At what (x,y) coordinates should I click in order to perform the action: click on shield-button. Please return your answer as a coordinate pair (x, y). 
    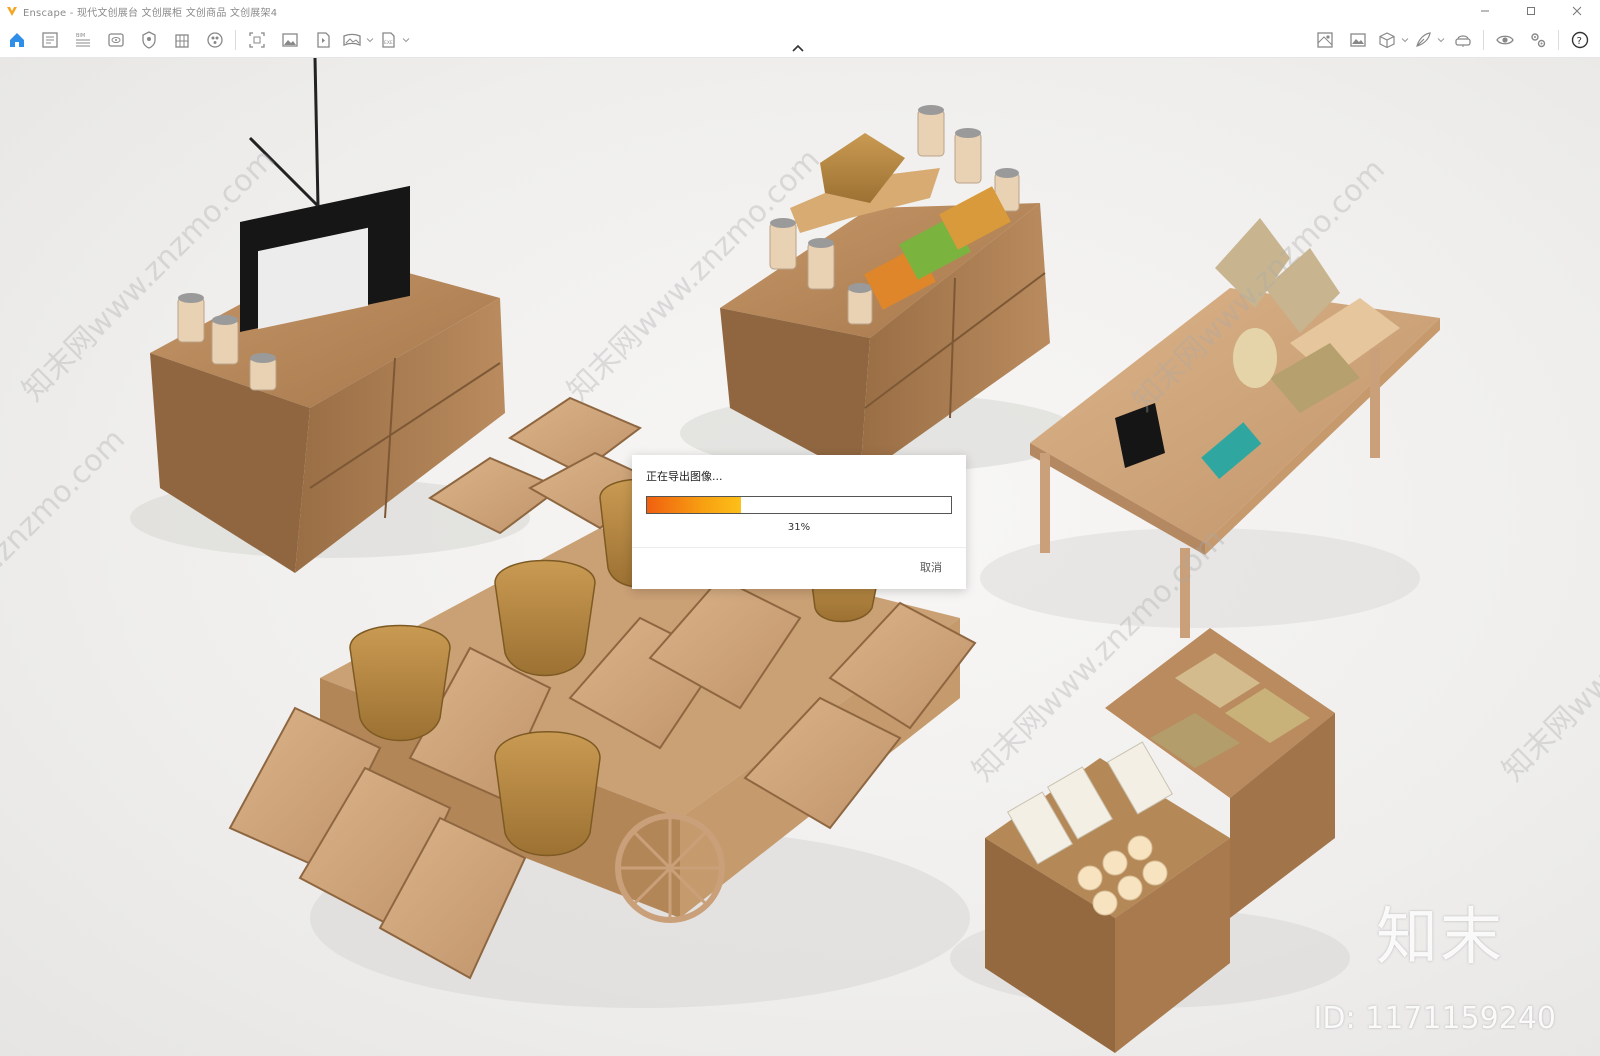
    Looking at the image, I should click on (148, 40).